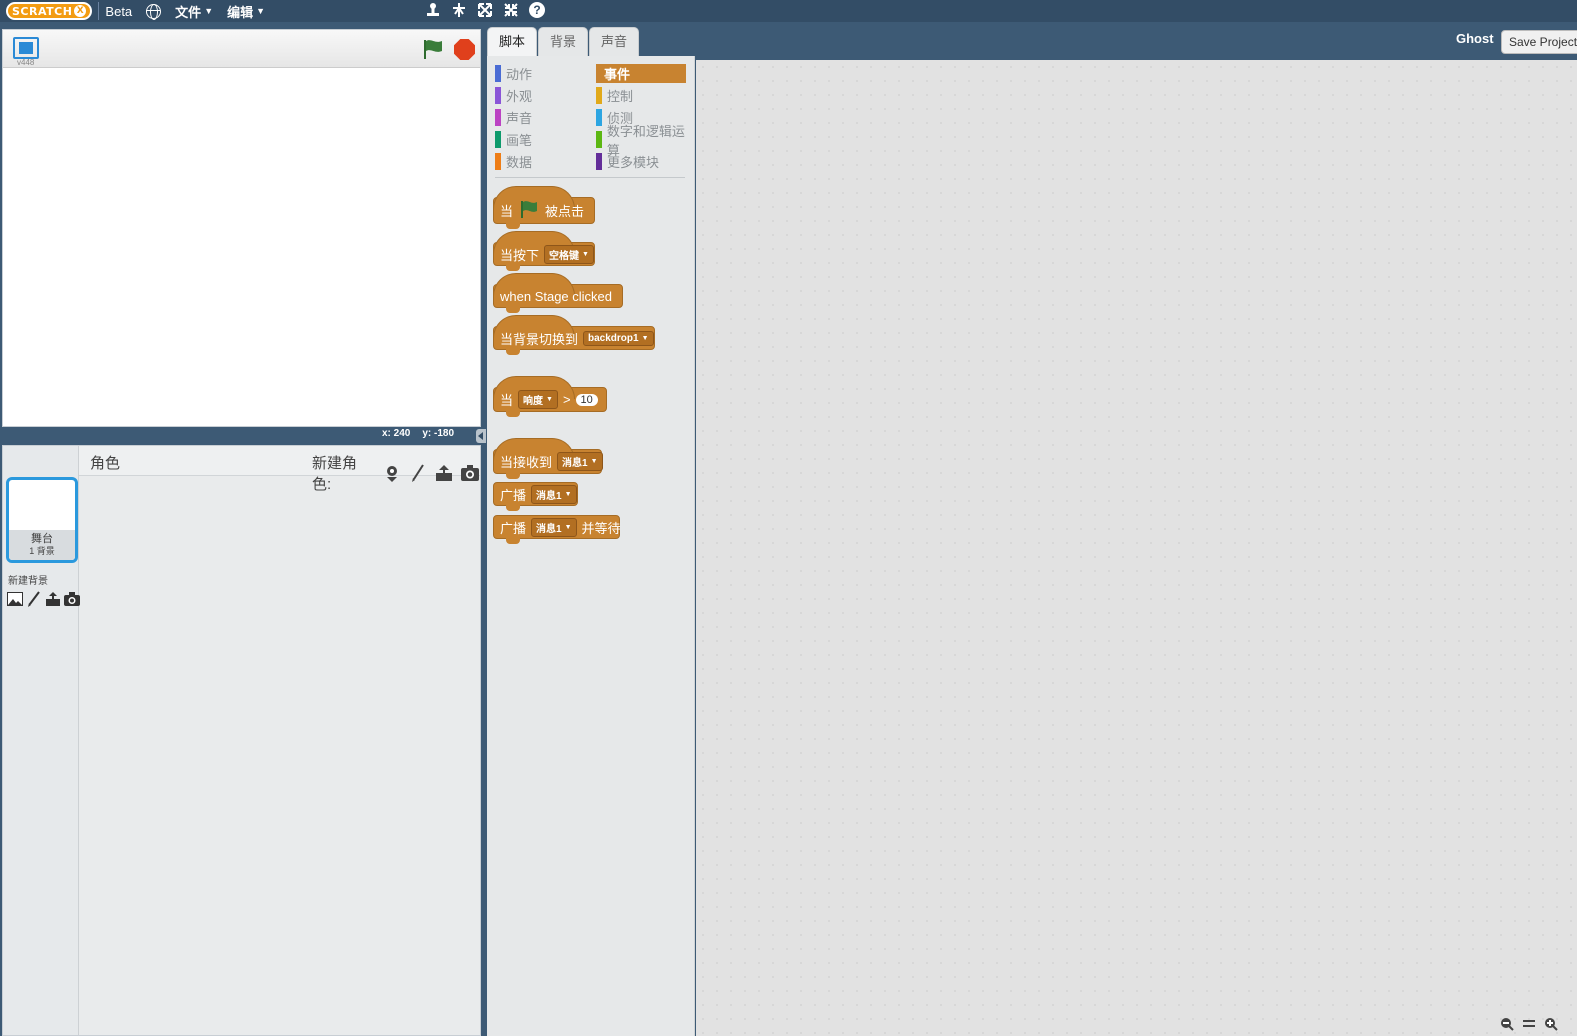 The width and height of the screenshot is (1577, 1036). I want to click on zoom-reset-icon, so click(1529, 1024).